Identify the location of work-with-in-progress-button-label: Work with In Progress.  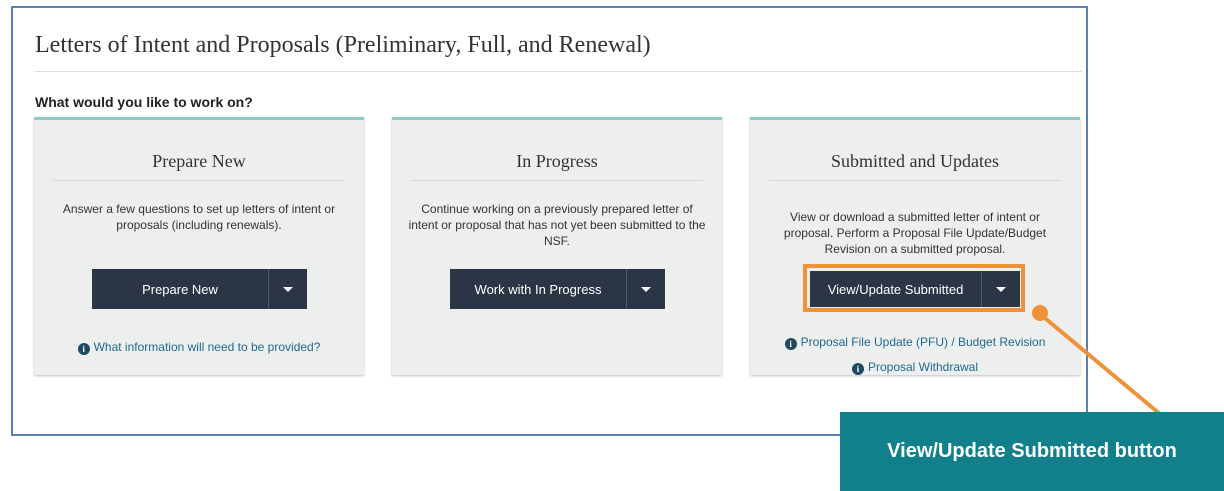
(538, 289).